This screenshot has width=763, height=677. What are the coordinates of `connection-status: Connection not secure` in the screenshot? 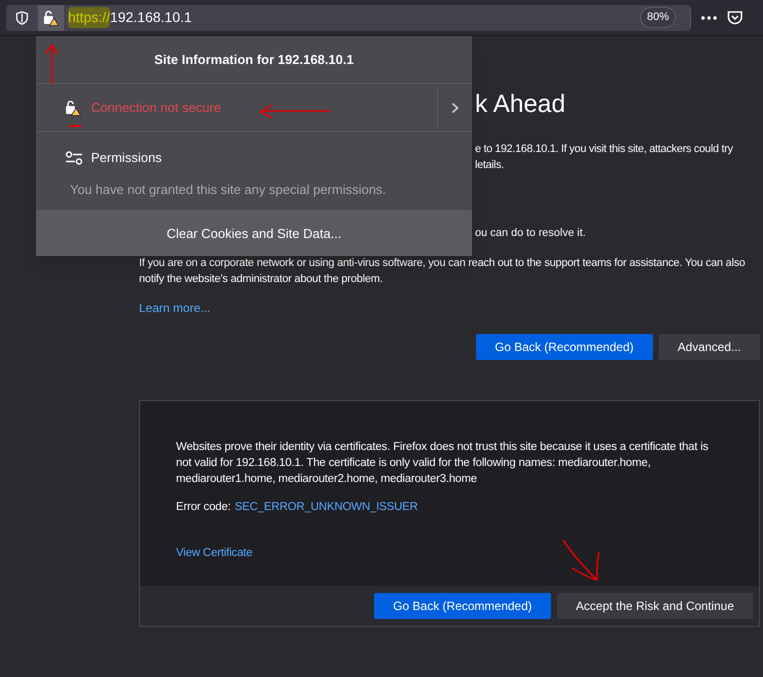 It's located at (156, 107).